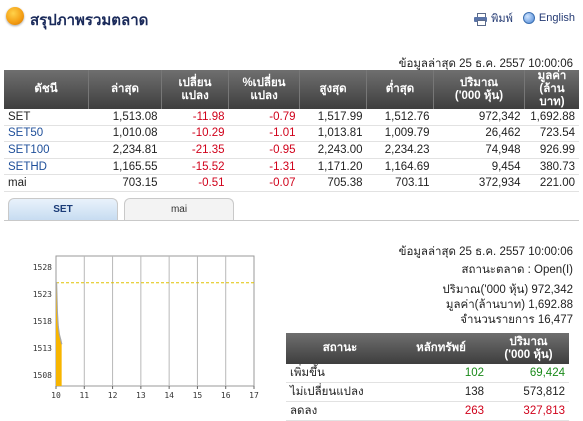 This screenshot has width=583, height=421. What do you see at coordinates (479, 167) in the screenshot?
I see `volume-value: 9,454` at bounding box center [479, 167].